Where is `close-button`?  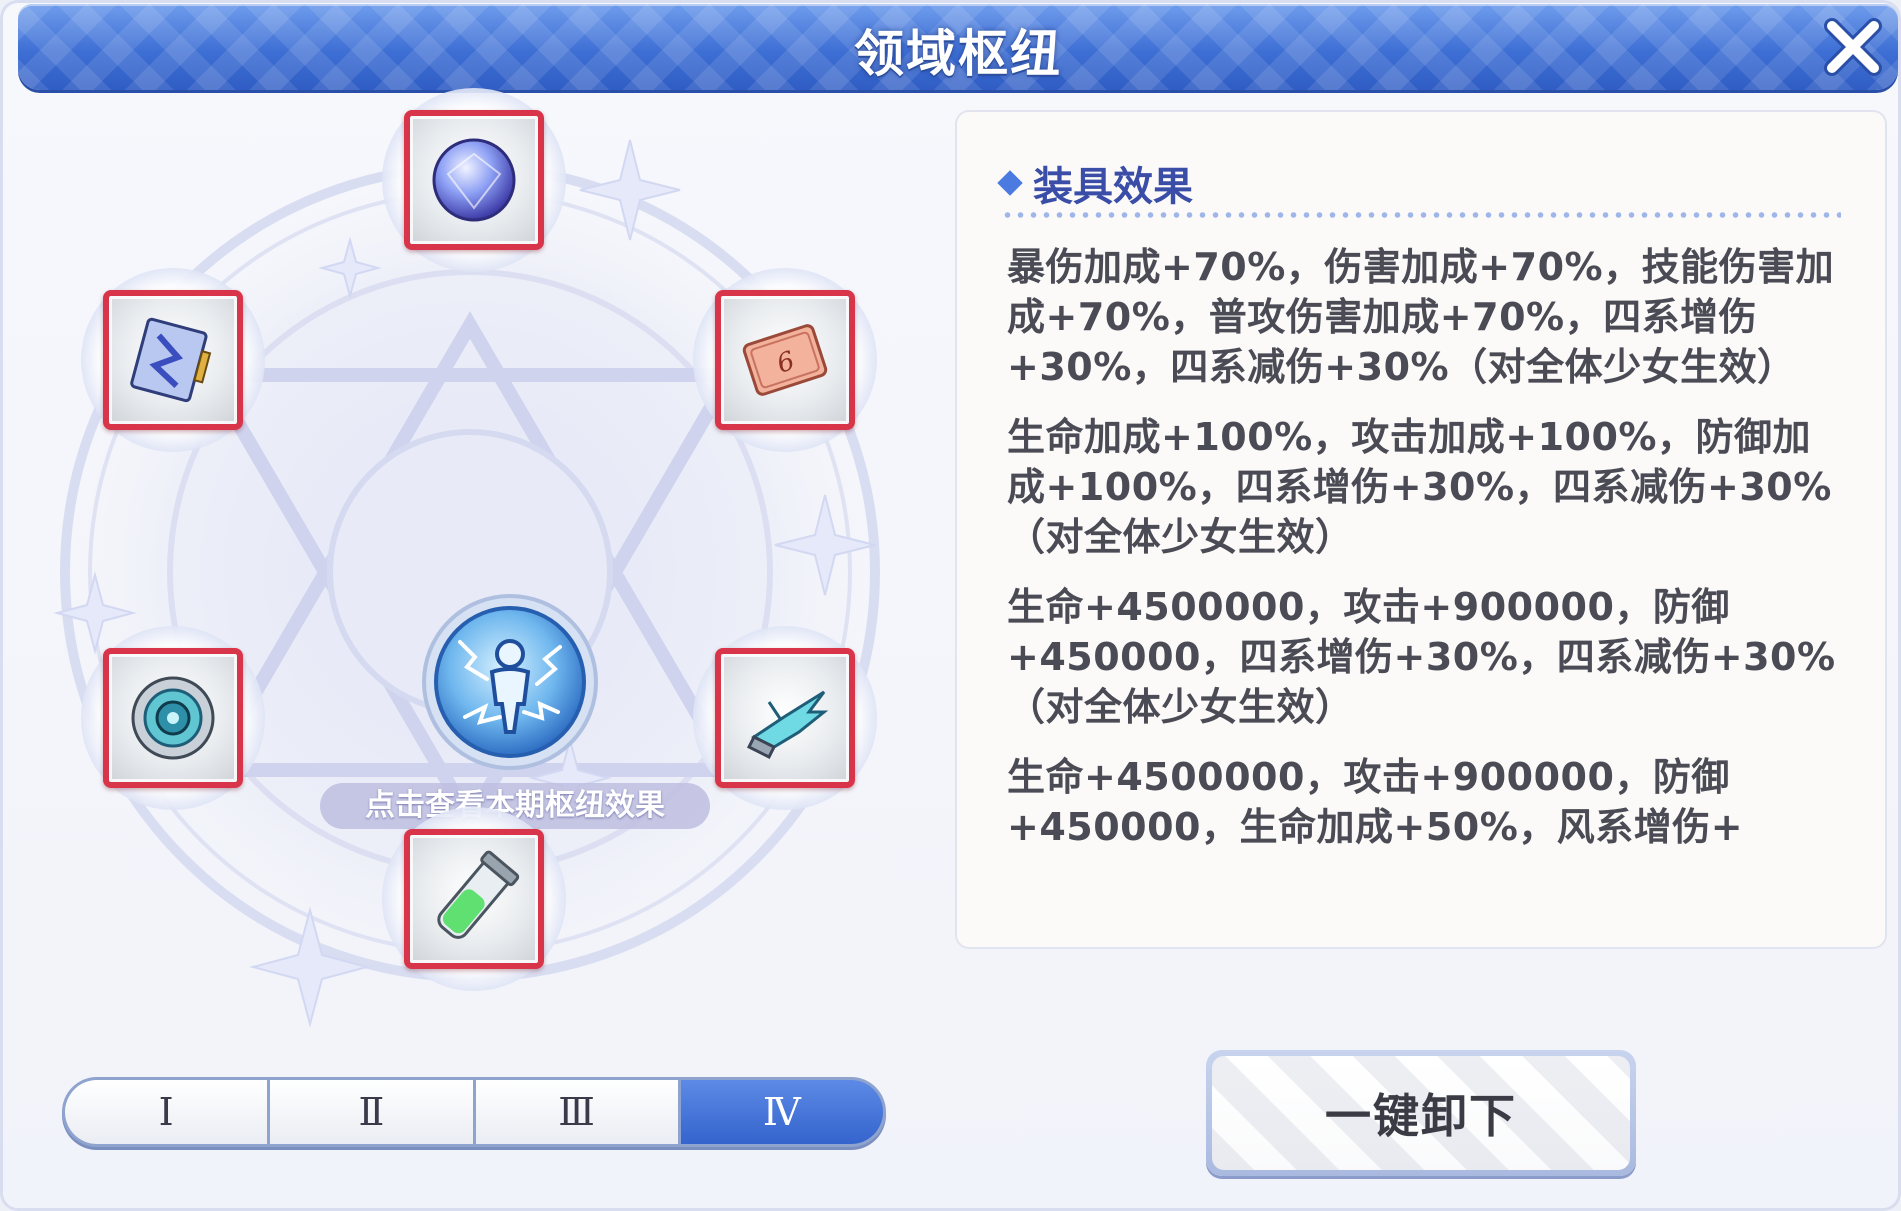
close-button is located at coordinates (1853, 47).